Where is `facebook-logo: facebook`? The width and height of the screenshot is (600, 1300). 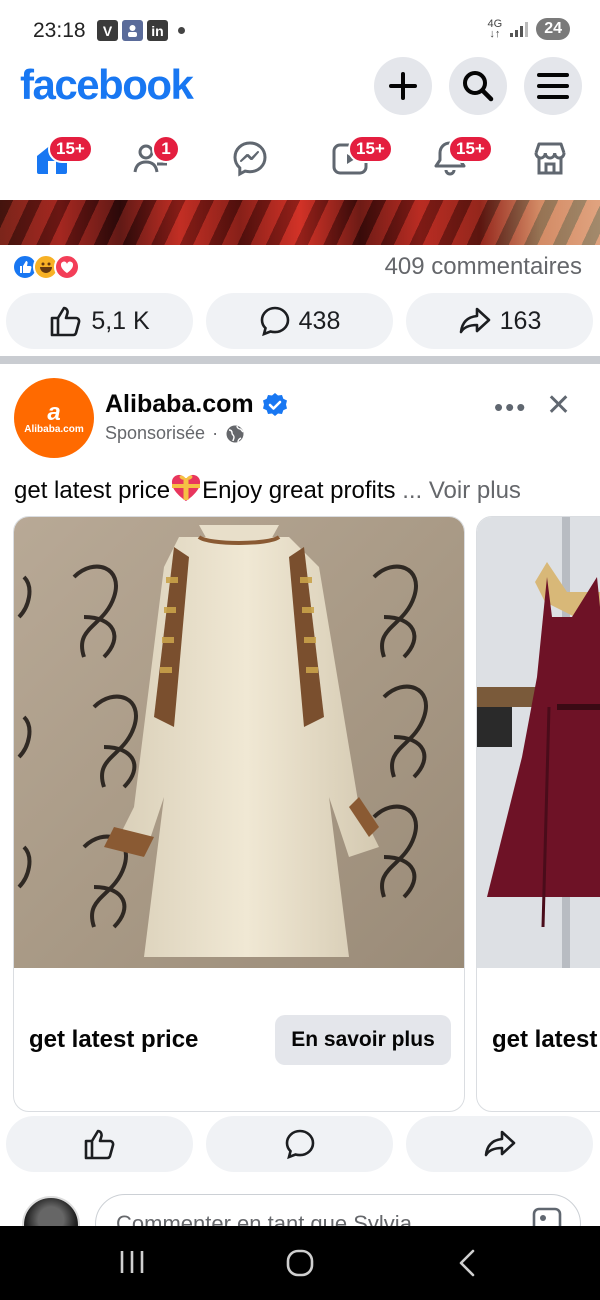
facebook-logo: facebook is located at coordinates (107, 85).